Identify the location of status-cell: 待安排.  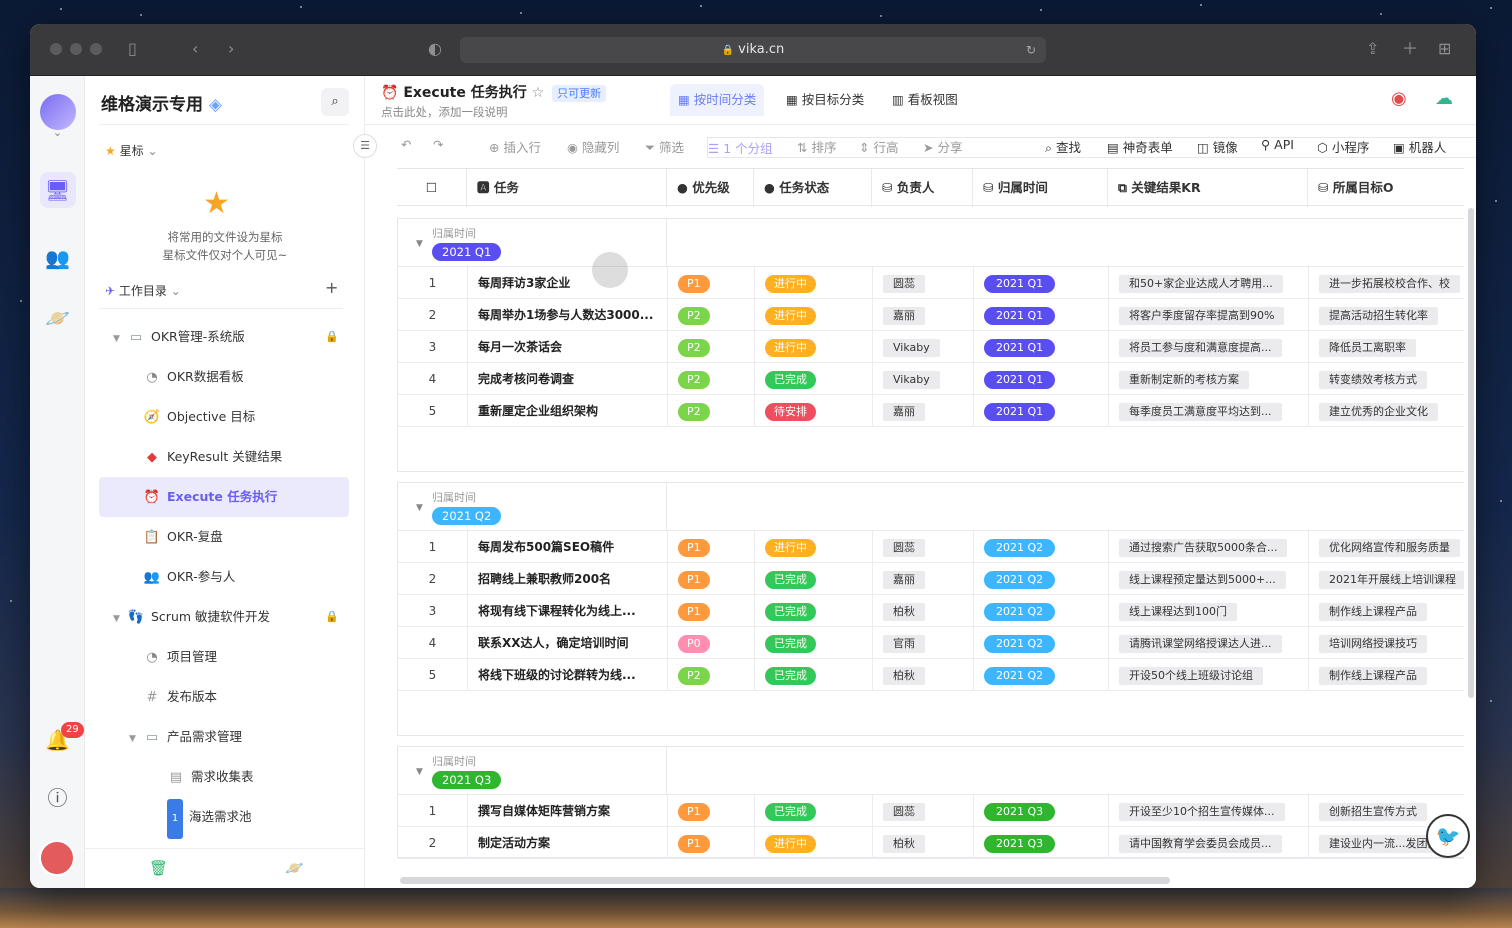
(814, 411).